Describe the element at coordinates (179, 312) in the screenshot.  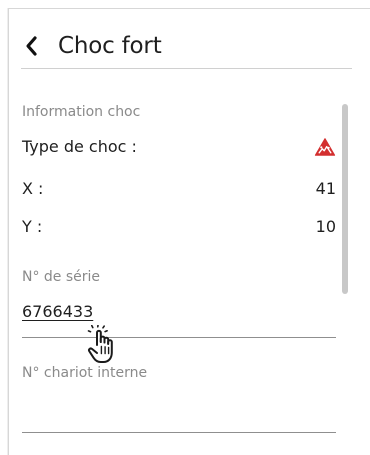
I see `serial-link: 6766433` at that location.